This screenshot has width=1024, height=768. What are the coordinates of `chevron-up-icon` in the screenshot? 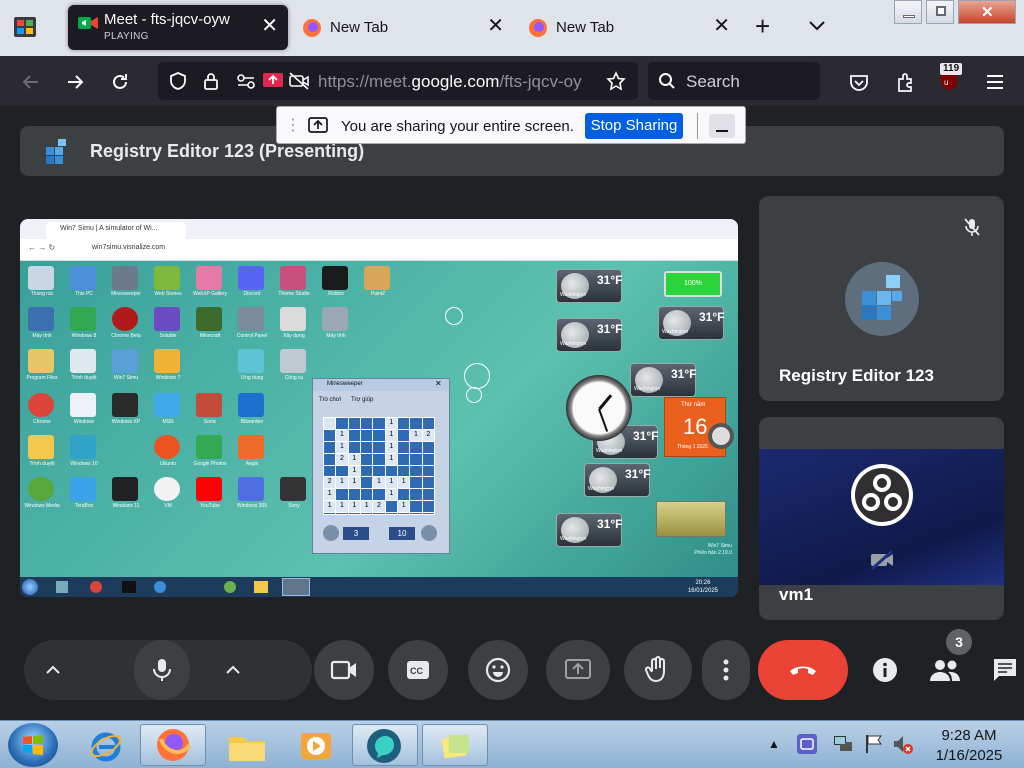 It's located at (53, 670).